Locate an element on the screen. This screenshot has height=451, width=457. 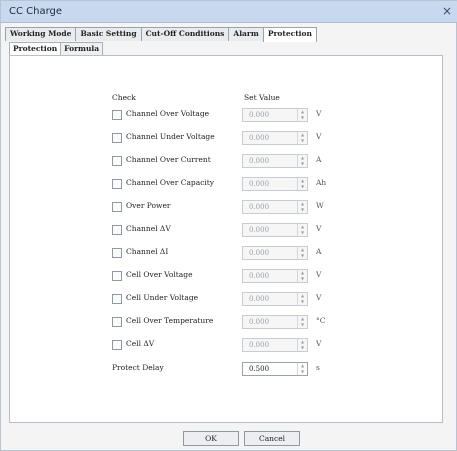
tab-working-mode: Working Mode is located at coordinates (41, 34).